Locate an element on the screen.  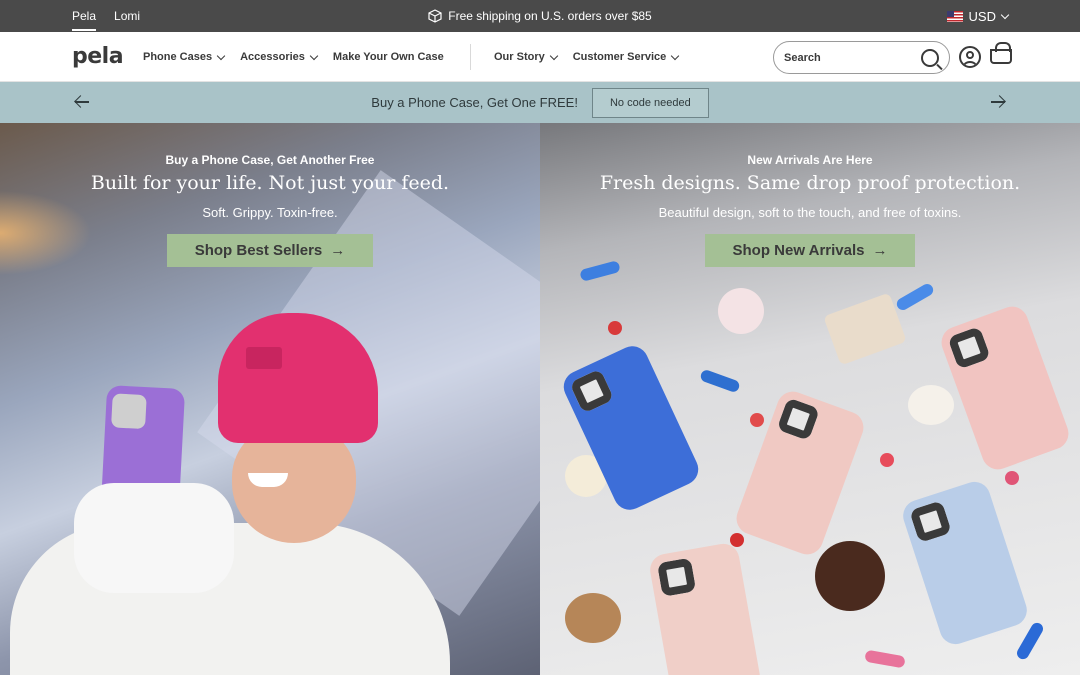
nav-item-our-story: Our Story is located at coordinates (526, 57).